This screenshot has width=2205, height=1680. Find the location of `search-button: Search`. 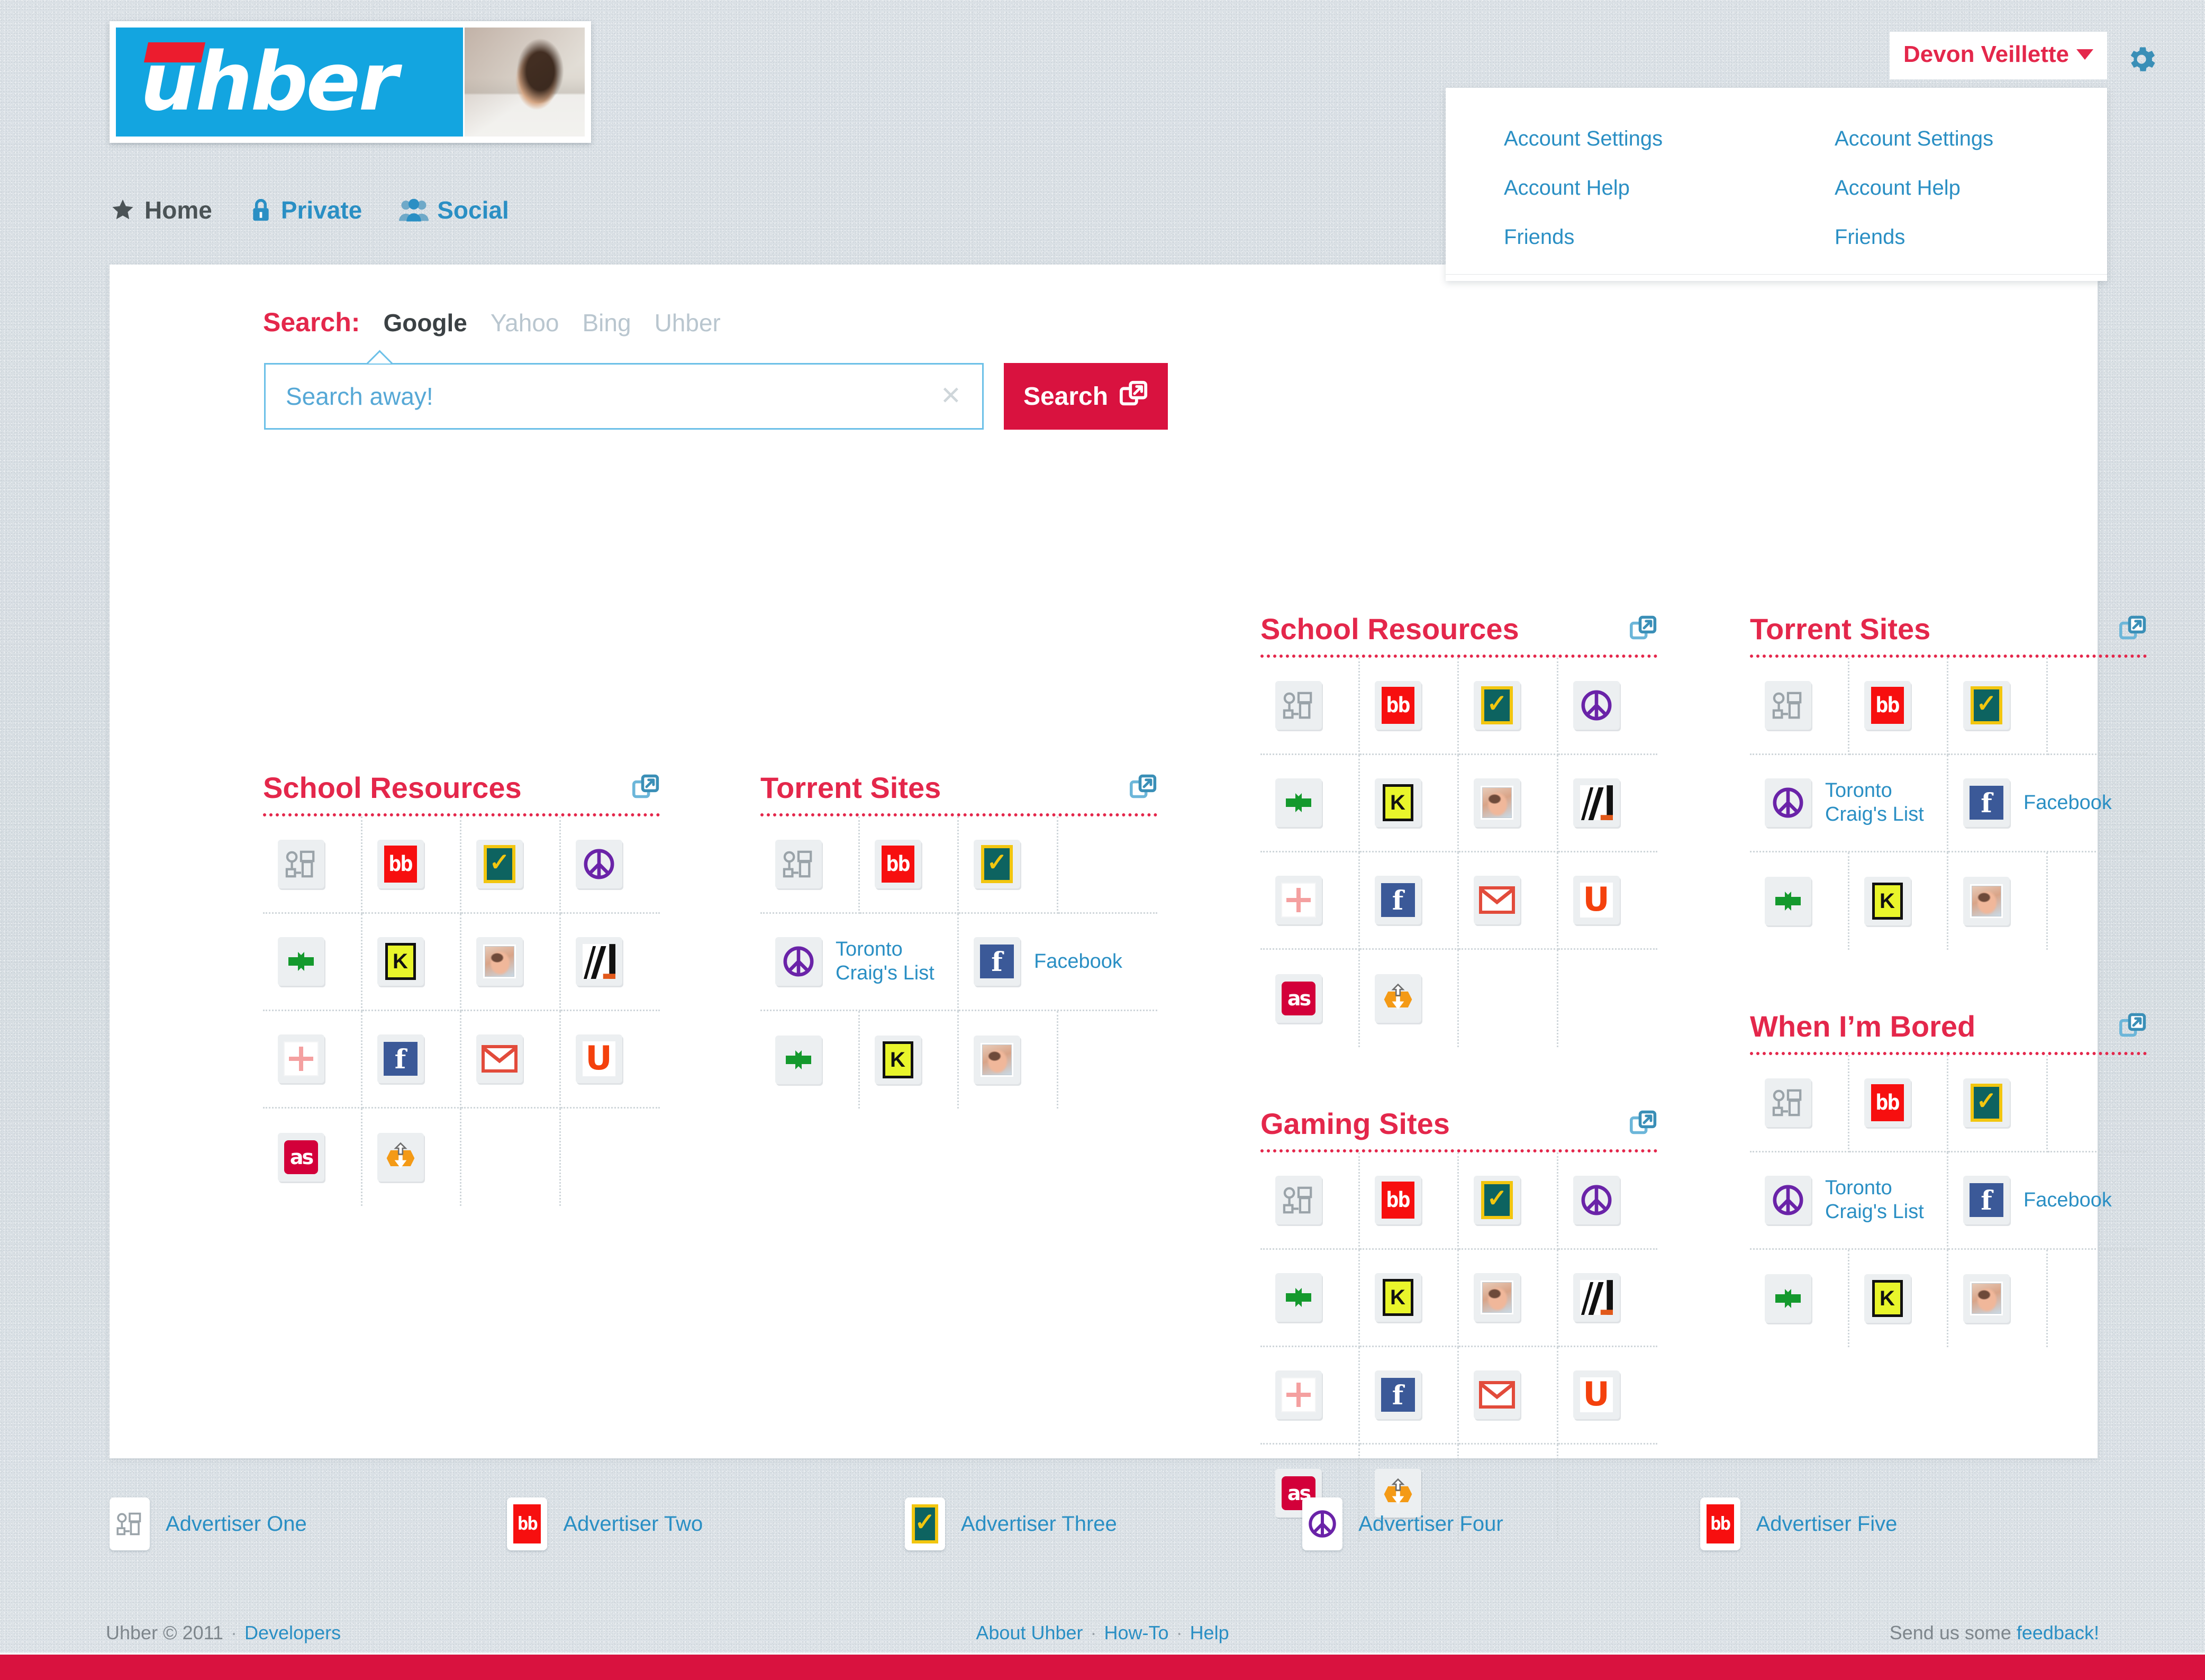

search-button: Search is located at coordinates (1086, 396).